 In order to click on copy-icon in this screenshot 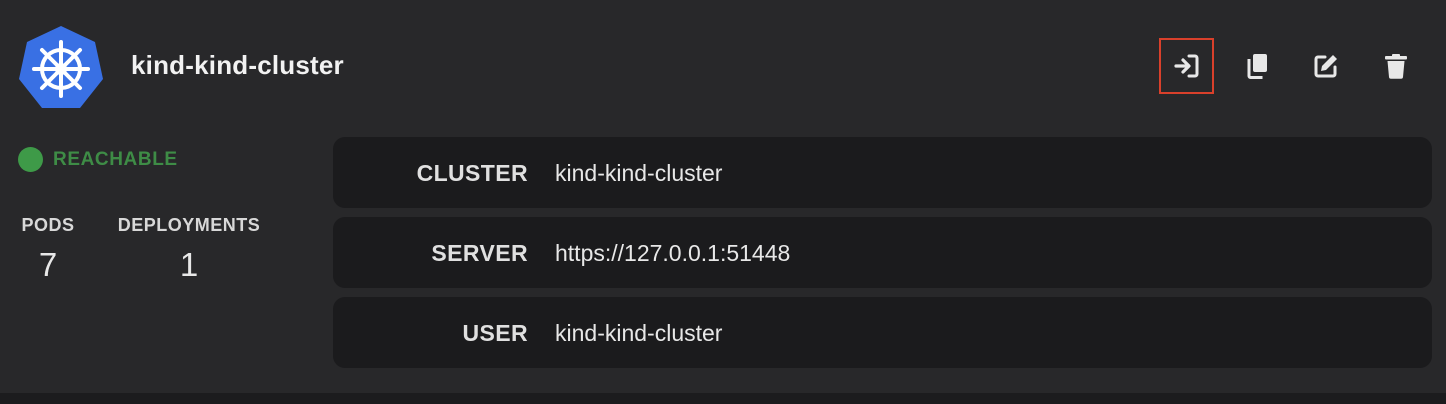, I will do `click(1257, 66)`.